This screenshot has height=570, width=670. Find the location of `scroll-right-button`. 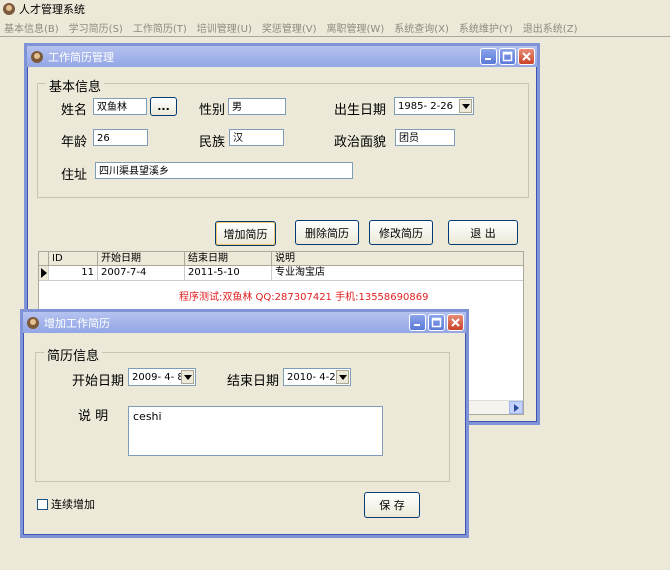

scroll-right-button is located at coordinates (516, 407).